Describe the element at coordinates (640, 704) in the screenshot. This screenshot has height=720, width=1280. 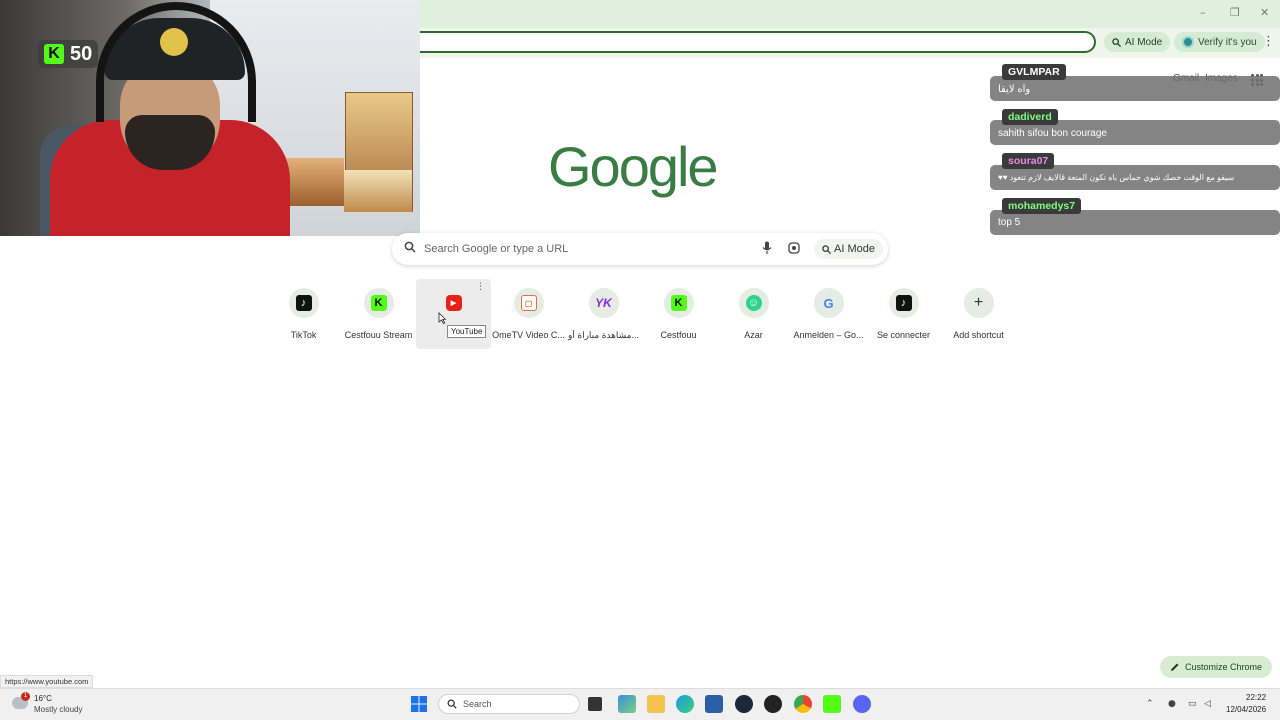
I see `taskbar` at that location.